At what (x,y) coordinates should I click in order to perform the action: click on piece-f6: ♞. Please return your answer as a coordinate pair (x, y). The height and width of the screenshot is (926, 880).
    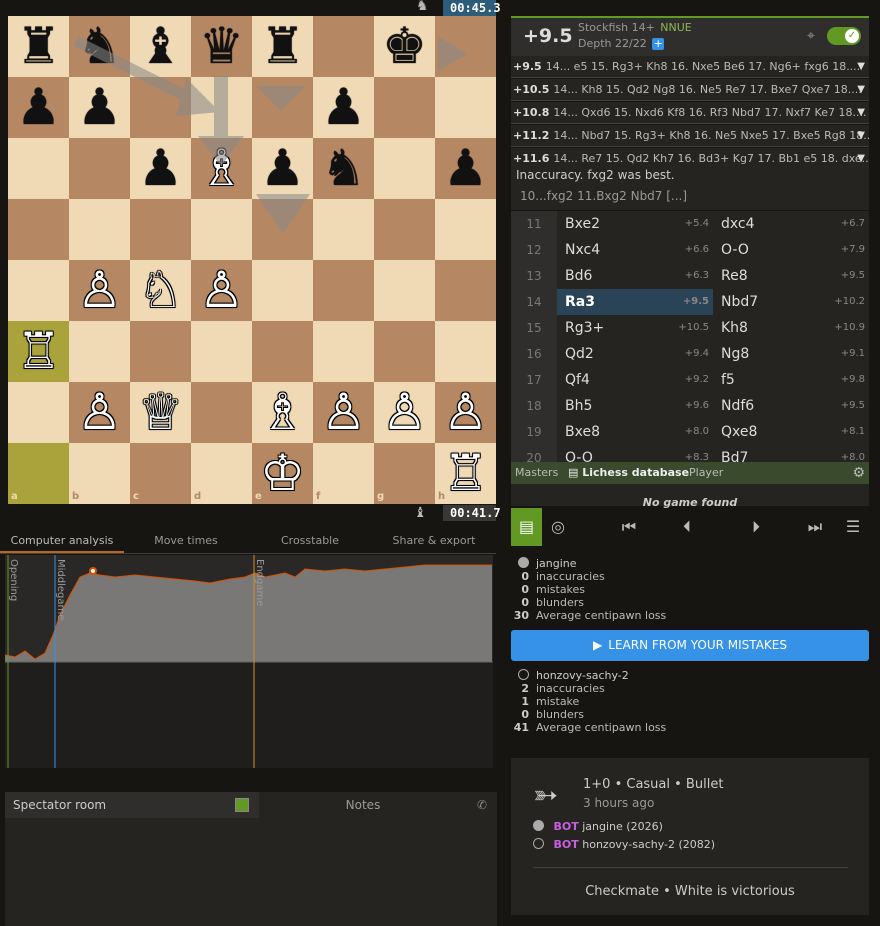
    Looking at the image, I should click on (343, 168).